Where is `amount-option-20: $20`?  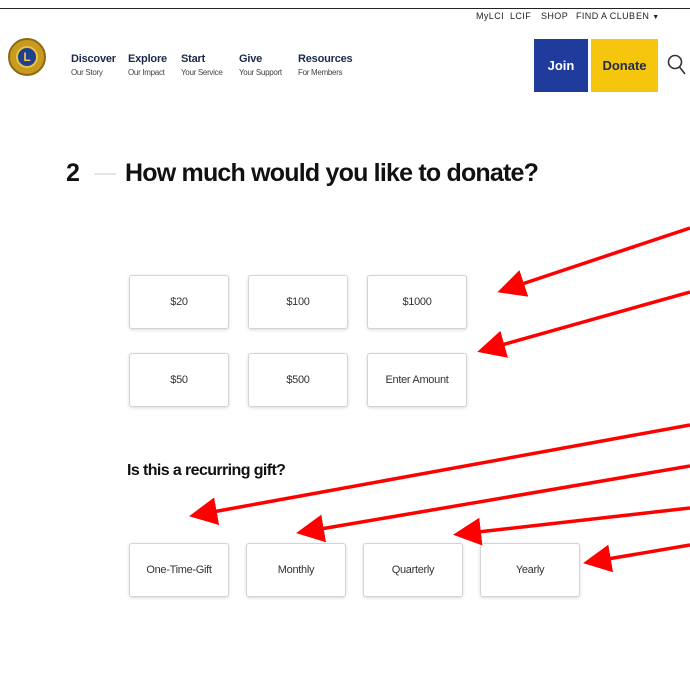
amount-option-20: $20 is located at coordinates (179, 302).